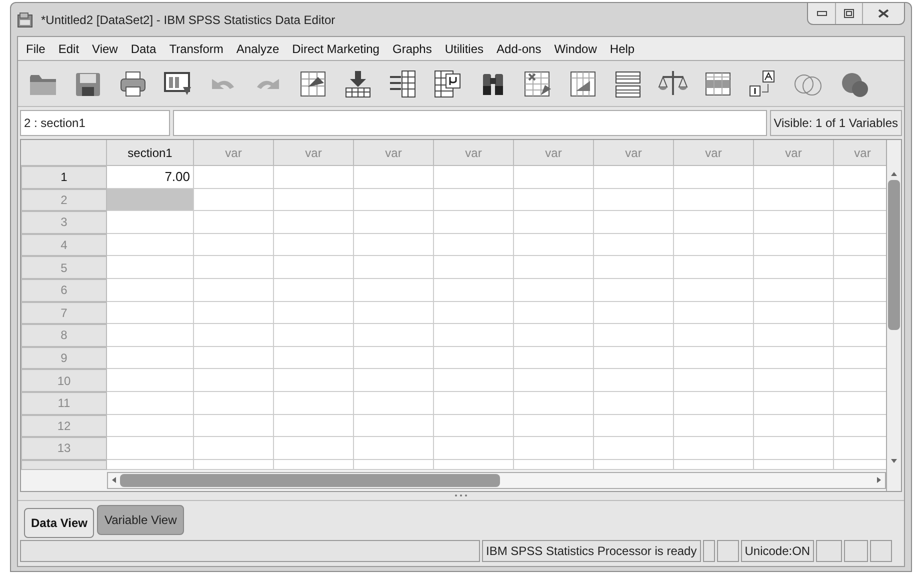 This screenshot has height=575, width=914. Describe the element at coordinates (464, 49) in the screenshot. I see `menu-item: Utilities` at that location.